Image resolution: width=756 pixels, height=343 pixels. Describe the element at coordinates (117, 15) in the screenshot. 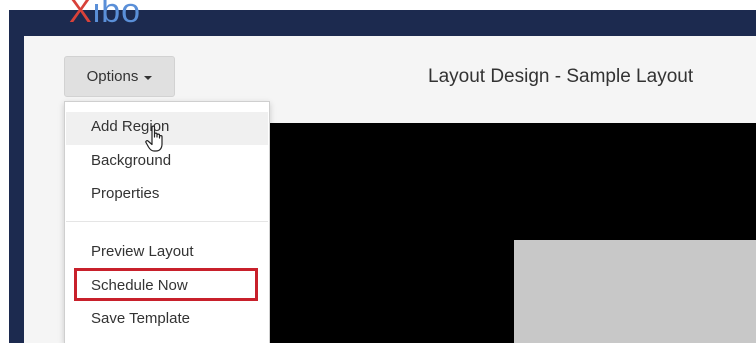

I see `logo-rest: ibo` at that location.